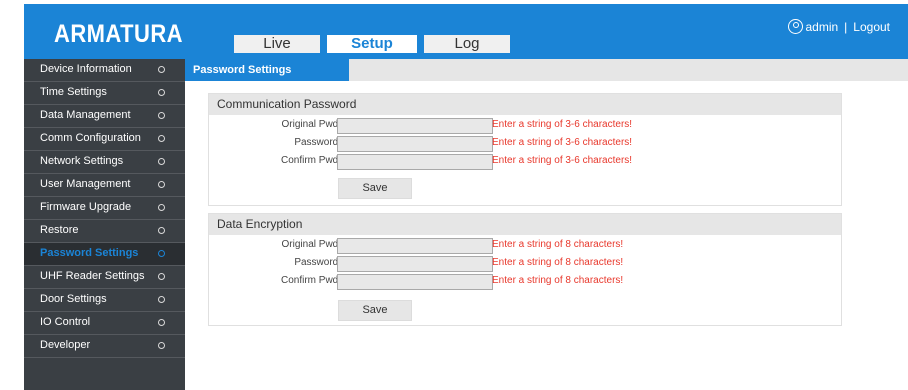 The height and width of the screenshot is (390, 908). What do you see at coordinates (104, 231) in the screenshot?
I see `sidebar-item-restore: Restore` at bounding box center [104, 231].